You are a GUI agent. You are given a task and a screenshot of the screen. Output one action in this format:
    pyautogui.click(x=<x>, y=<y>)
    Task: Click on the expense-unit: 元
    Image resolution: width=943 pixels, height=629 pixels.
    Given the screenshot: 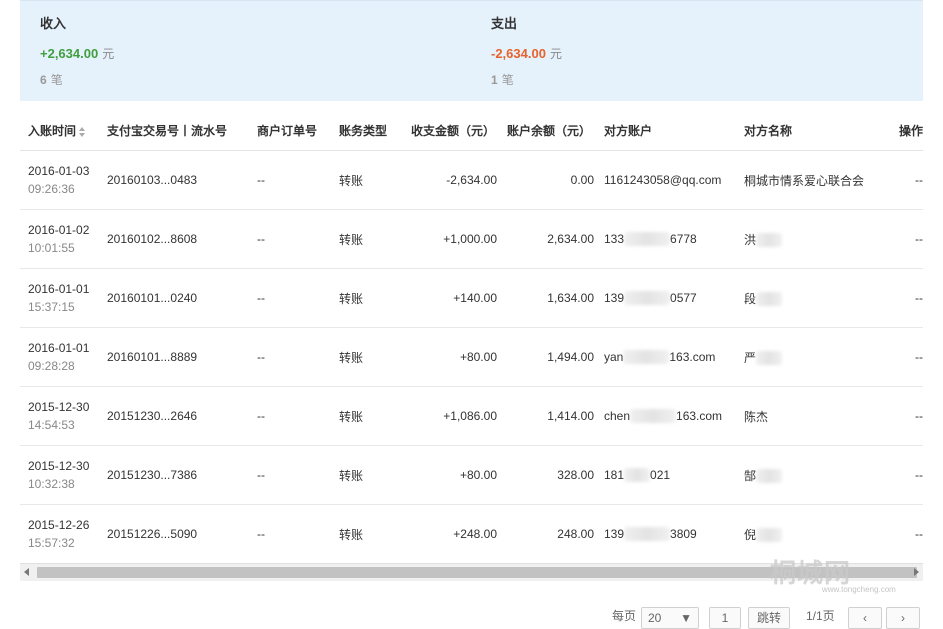 What is the action you would take?
    pyautogui.click(x=555, y=54)
    